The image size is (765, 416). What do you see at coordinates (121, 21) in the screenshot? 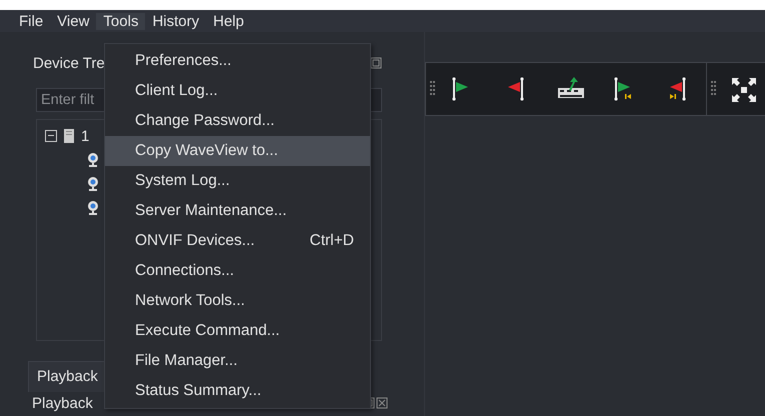
I see `menu-item: Tools` at bounding box center [121, 21].